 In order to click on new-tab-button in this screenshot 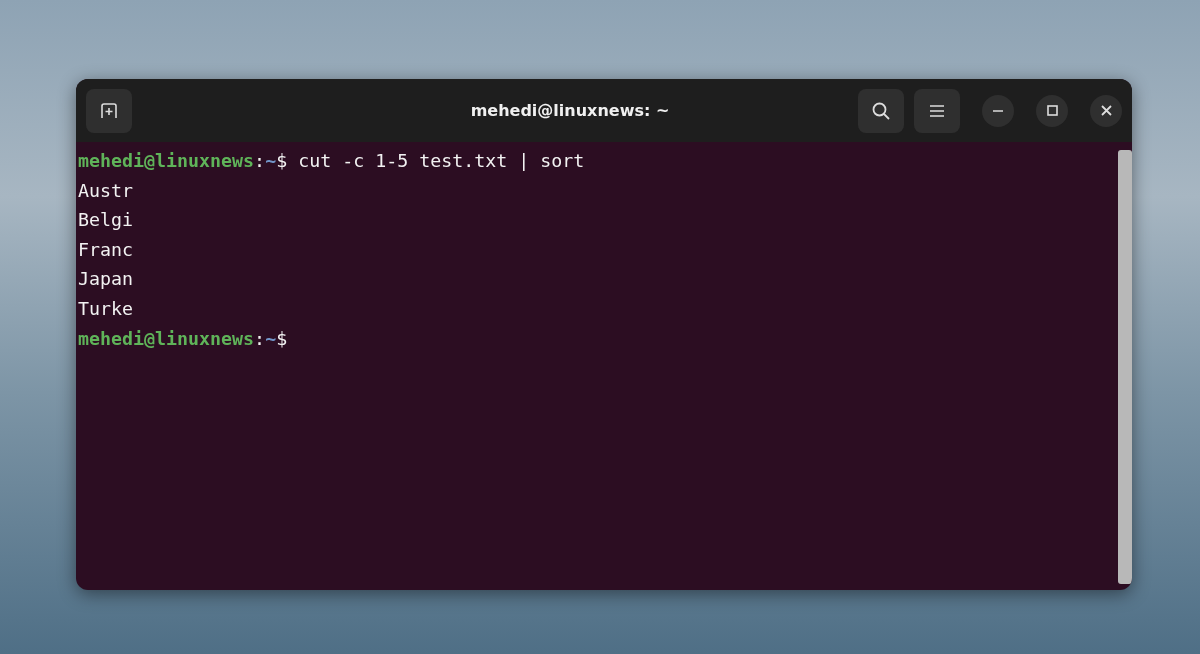, I will do `click(109, 110)`.